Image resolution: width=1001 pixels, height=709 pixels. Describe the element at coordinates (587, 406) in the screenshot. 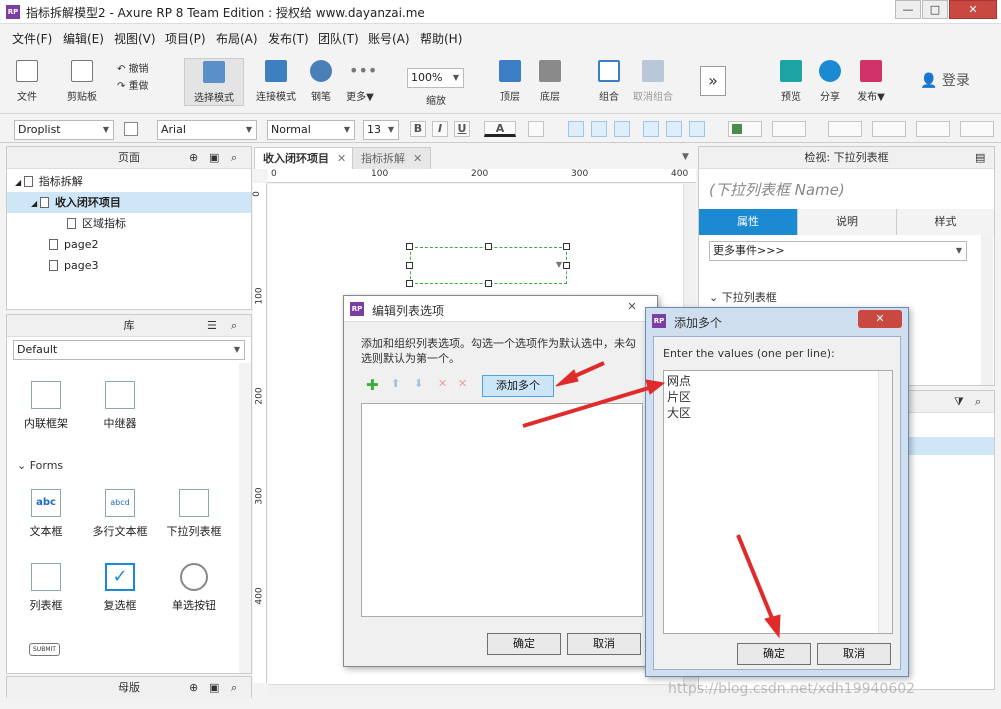

I see `arrow-to-add-dialog` at that location.